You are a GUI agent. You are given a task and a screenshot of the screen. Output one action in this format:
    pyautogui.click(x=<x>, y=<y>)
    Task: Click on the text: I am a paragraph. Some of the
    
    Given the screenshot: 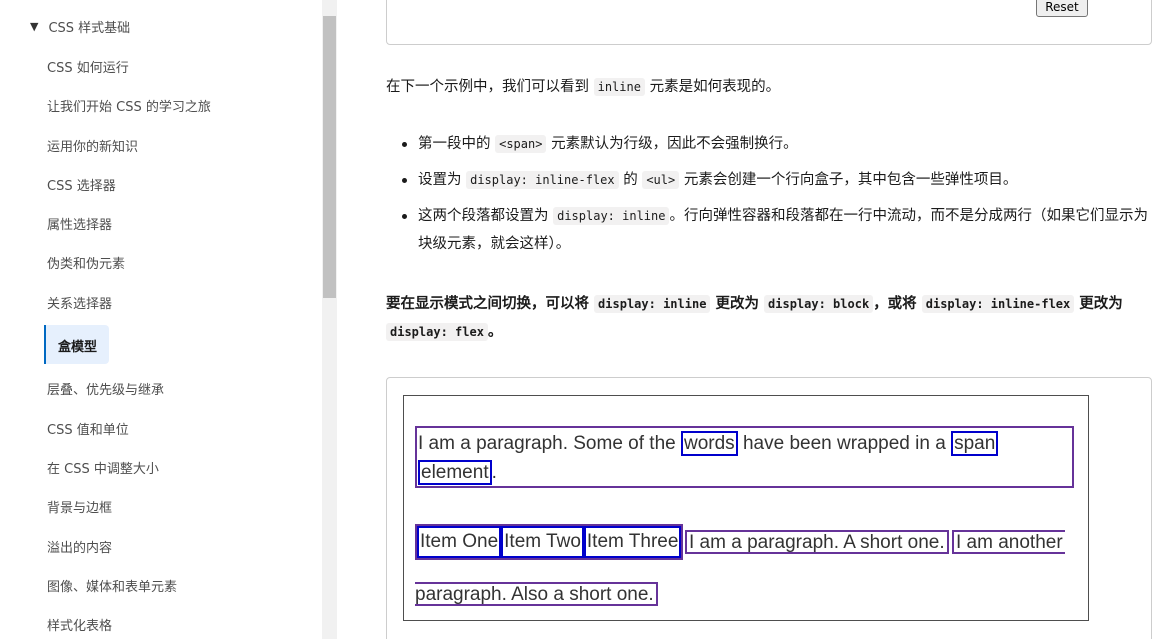 What is the action you would take?
    pyautogui.click(x=549, y=443)
    